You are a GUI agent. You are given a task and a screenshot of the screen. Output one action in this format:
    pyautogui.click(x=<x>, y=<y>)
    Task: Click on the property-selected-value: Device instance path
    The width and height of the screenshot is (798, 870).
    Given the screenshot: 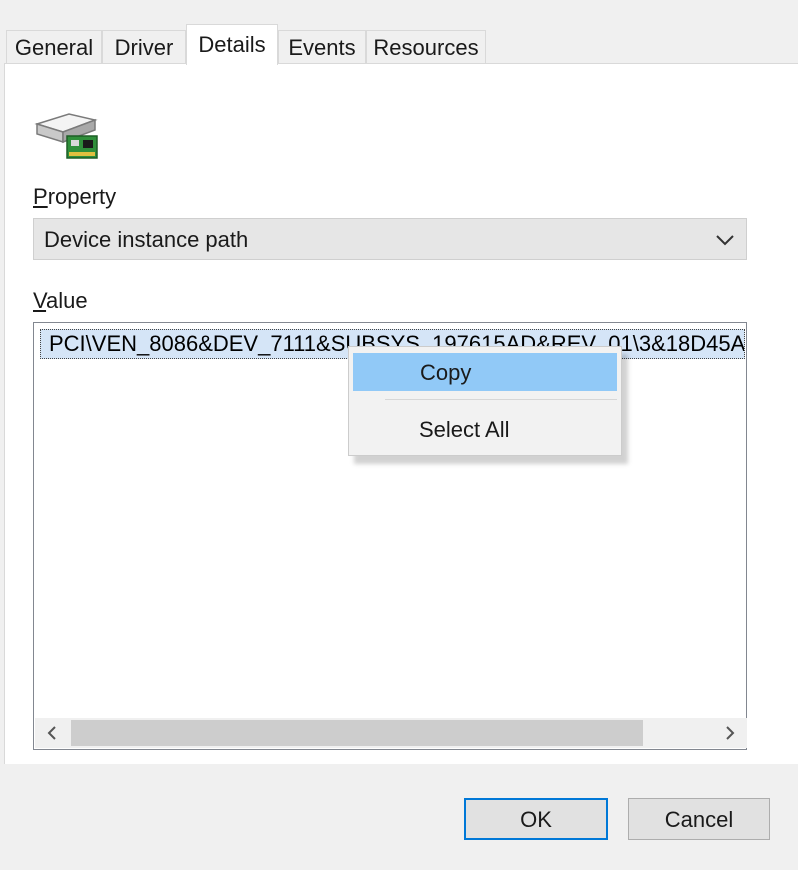 What is the action you would take?
    pyautogui.click(x=146, y=239)
    